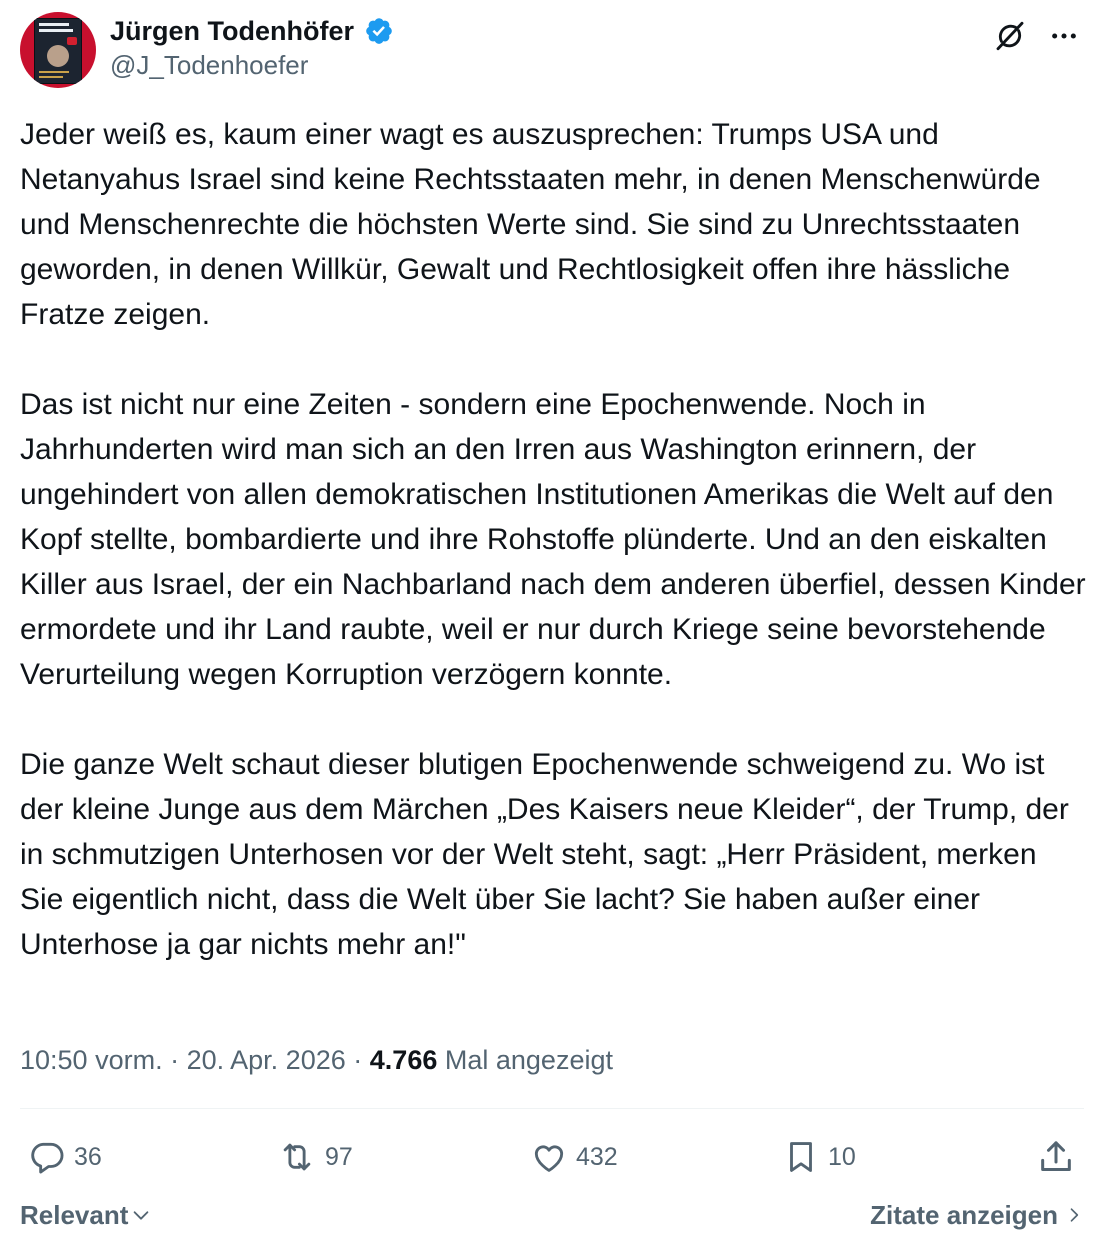 The image size is (1104, 1245). What do you see at coordinates (252, 65) in the screenshot?
I see `author-handle: @J_Todenhoefer` at bounding box center [252, 65].